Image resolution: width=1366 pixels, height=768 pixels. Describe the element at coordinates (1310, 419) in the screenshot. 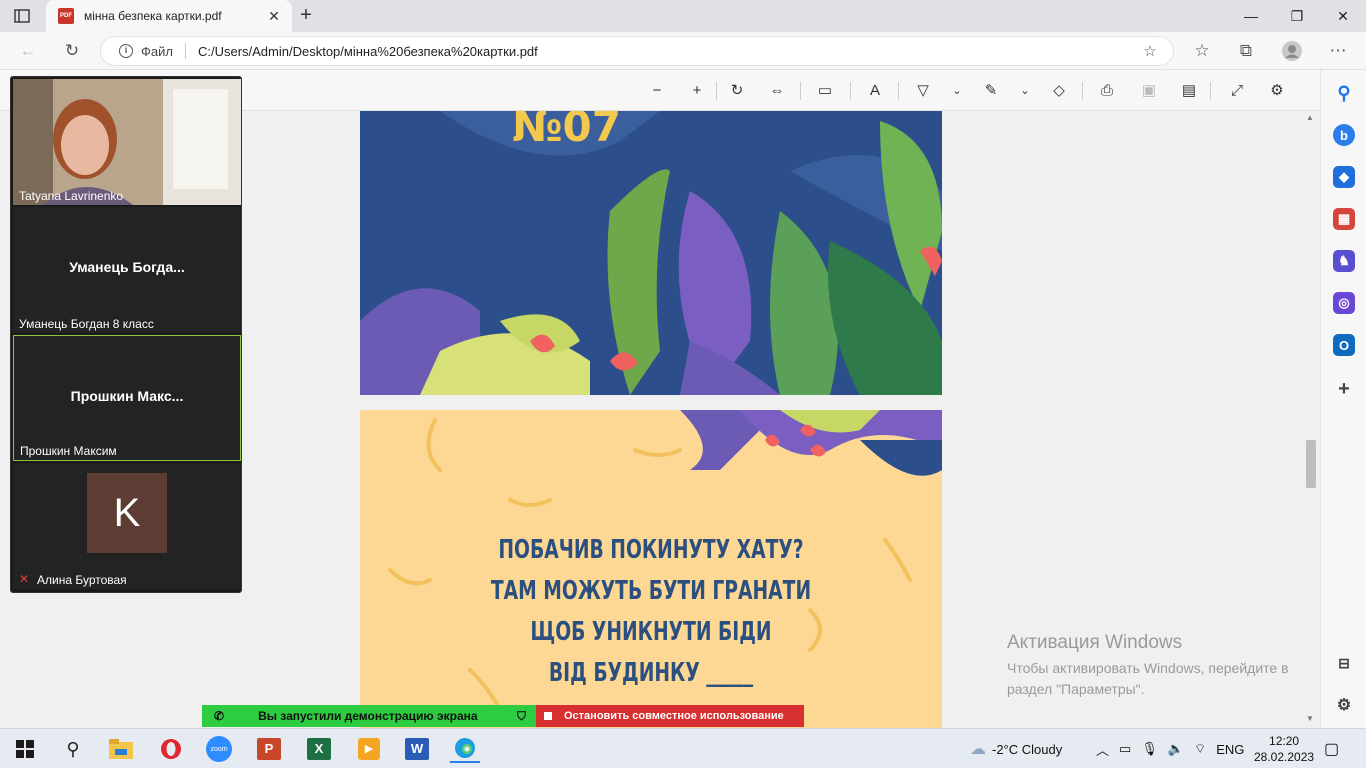

I see `pdf-scrollbar: ▲ ▼` at that location.